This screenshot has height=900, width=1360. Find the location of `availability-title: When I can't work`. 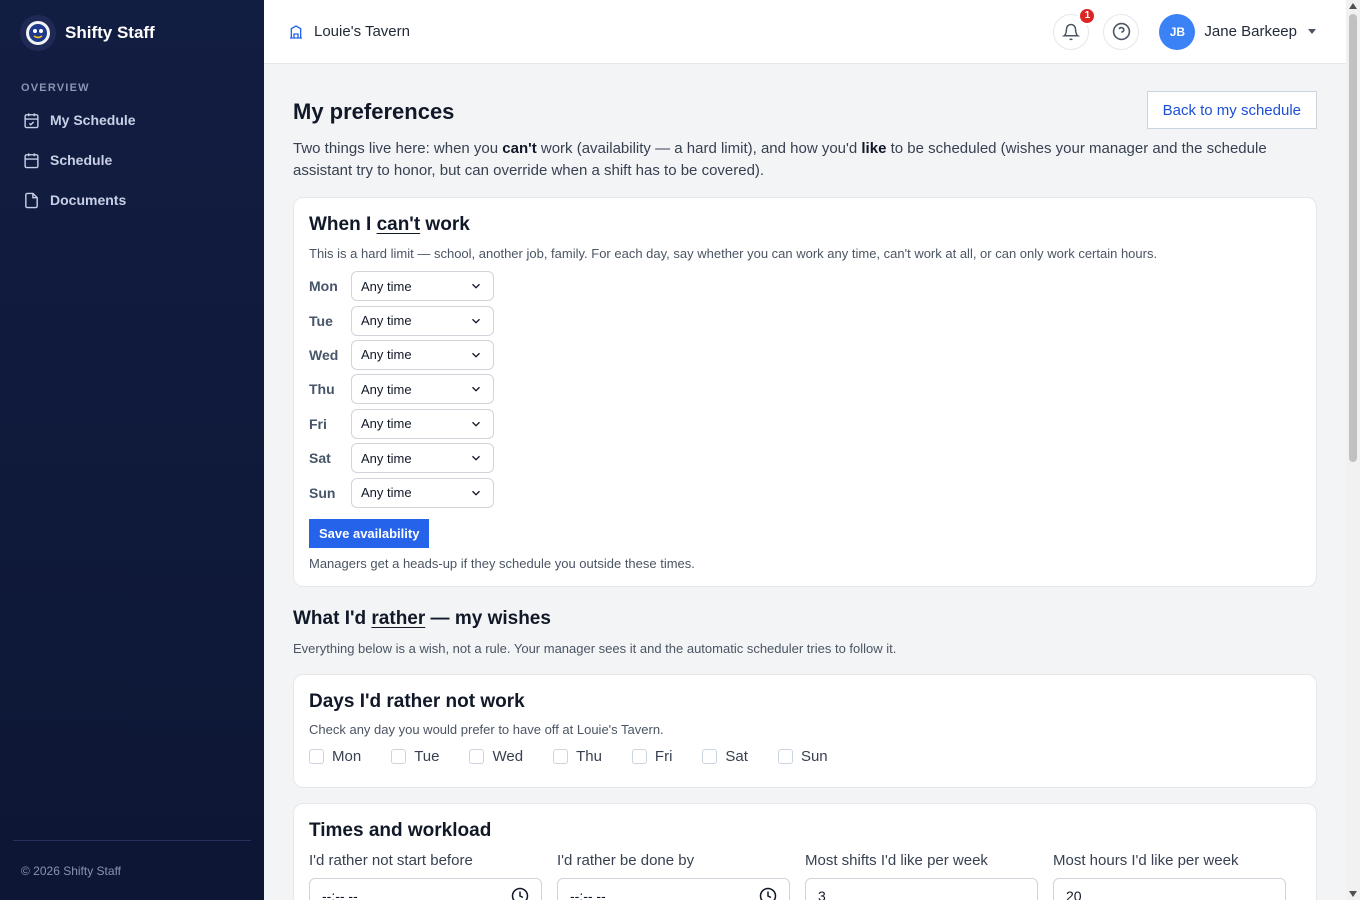

availability-title: When I can't work is located at coordinates (805, 225).